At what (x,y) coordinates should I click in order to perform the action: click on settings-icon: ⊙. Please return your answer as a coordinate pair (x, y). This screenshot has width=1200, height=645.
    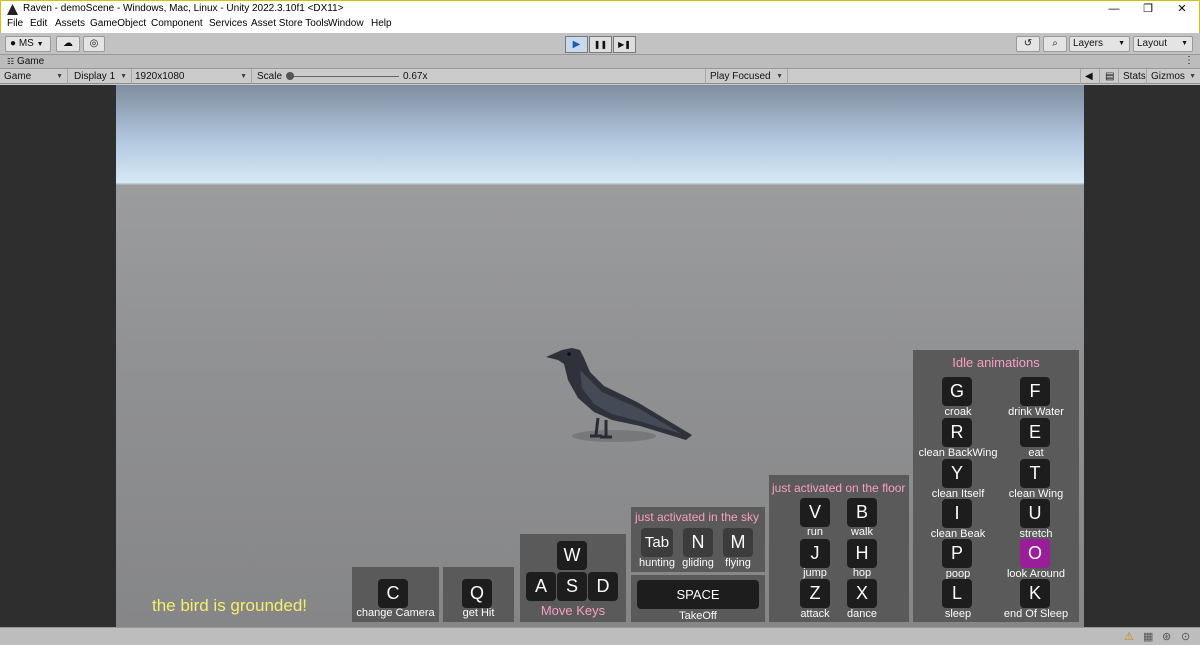
    Looking at the image, I should click on (1185, 636).